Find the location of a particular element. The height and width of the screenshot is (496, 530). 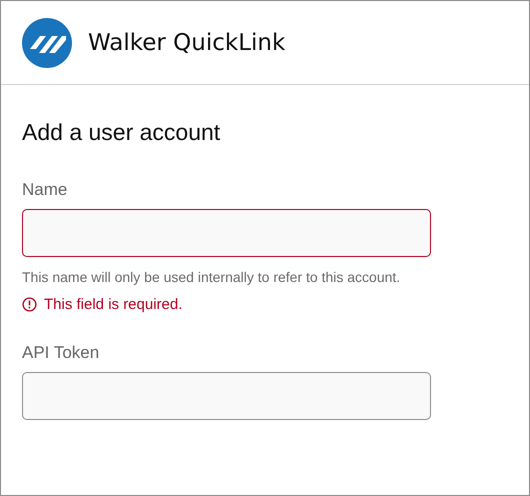

logo-icon is located at coordinates (47, 43).